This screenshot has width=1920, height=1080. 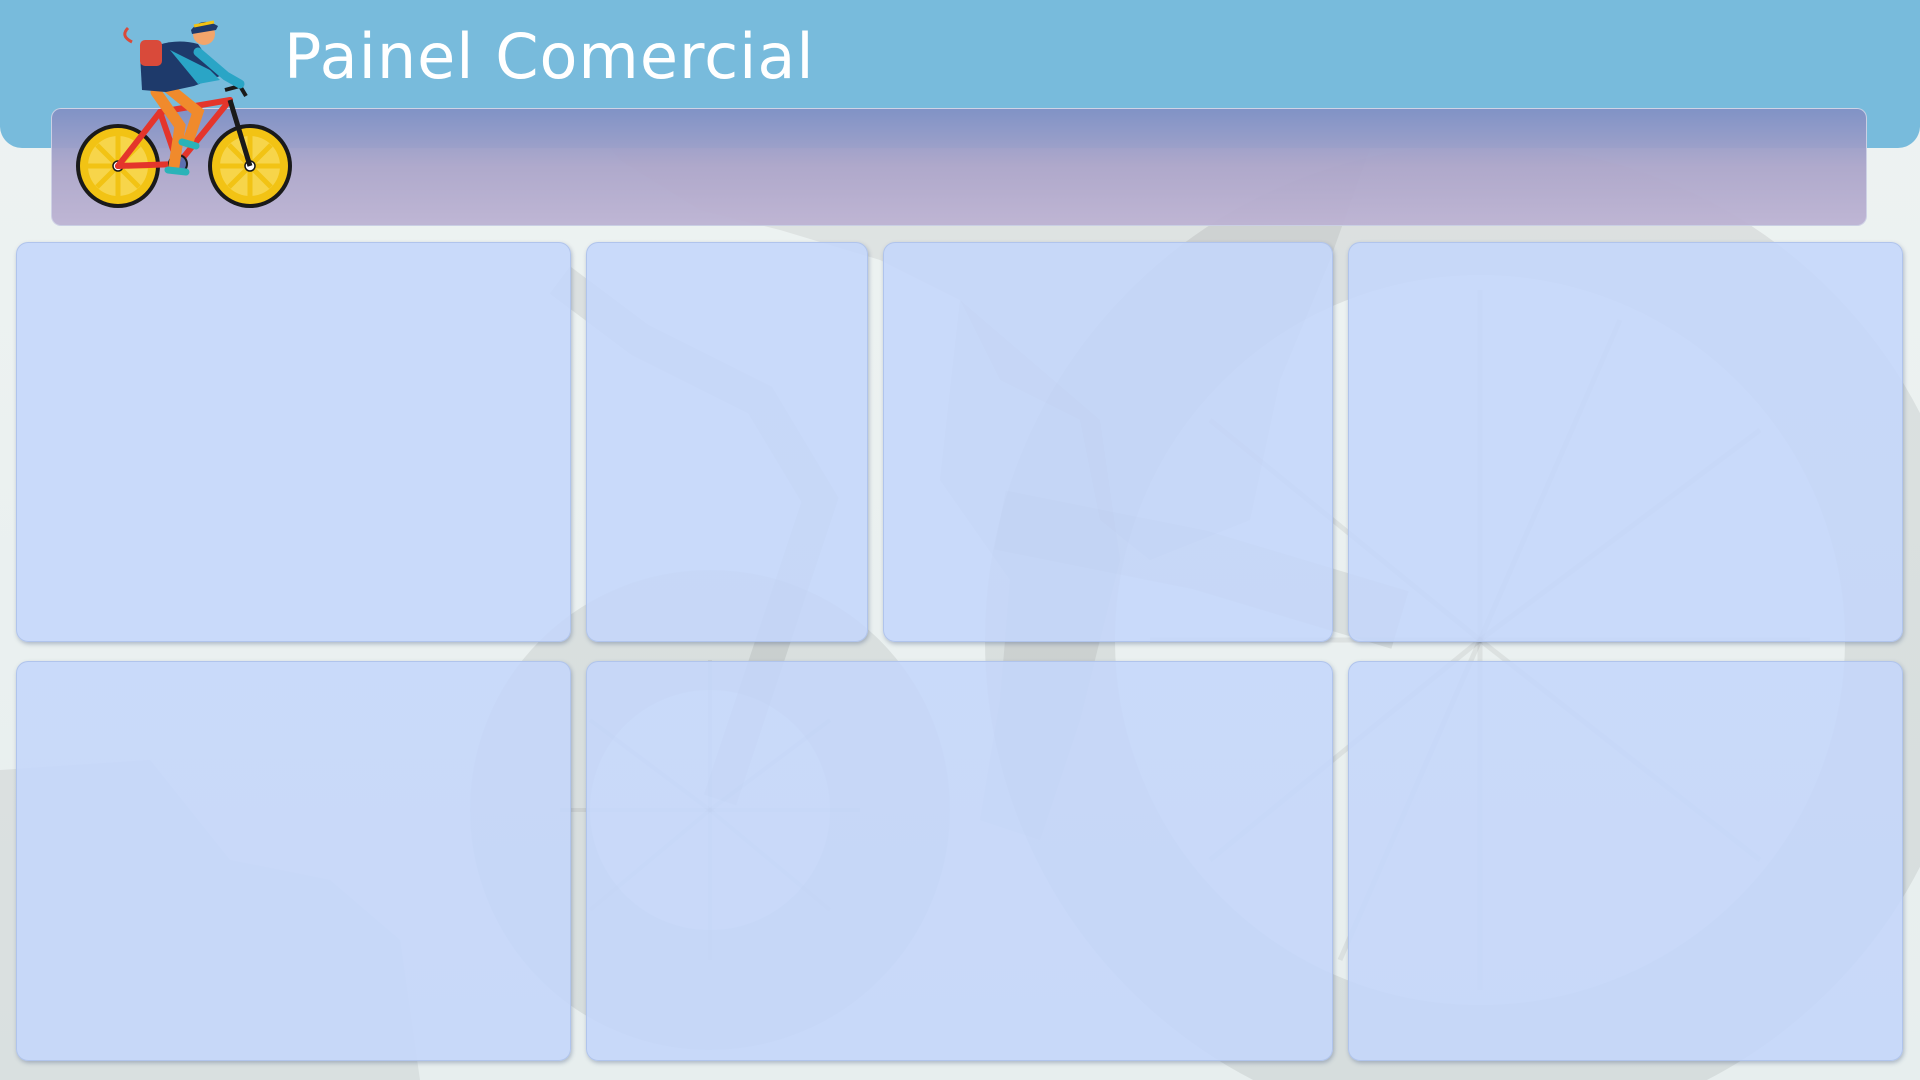 I want to click on page-title: Painel Comercial, so click(x=549, y=56).